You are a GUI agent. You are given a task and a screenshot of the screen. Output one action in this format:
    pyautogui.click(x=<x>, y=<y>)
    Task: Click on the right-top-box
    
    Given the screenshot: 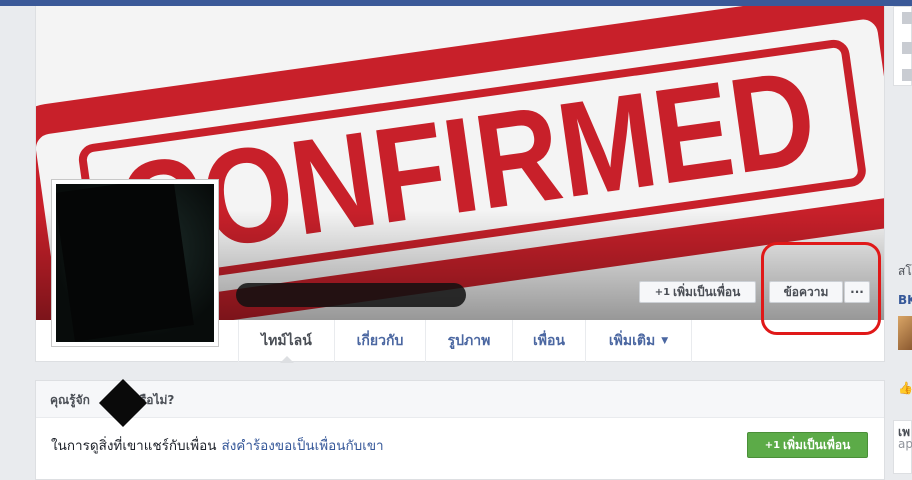 What is the action you would take?
    pyautogui.click(x=902, y=46)
    